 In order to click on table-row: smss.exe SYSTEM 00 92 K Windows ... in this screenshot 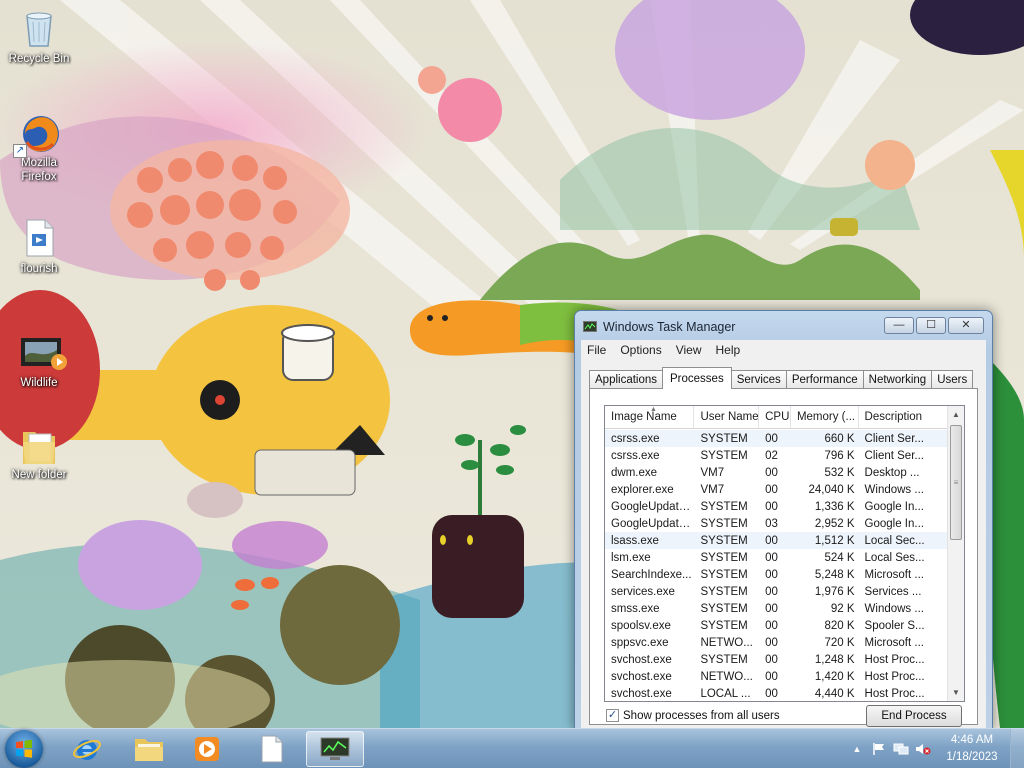, I will do `click(776, 608)`.